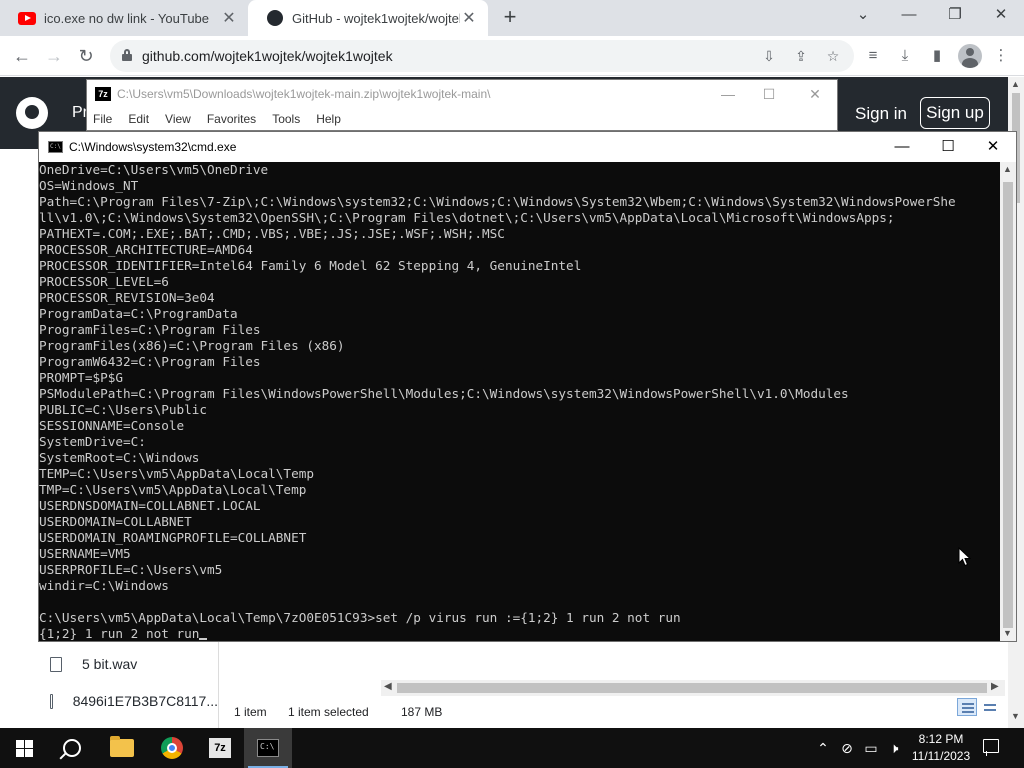 This screenshot has width=1024, height=768. What do you see at coordinates (989, 707) in the screenshot?
I see `list-view-icon` at bounding box center [989, 707].